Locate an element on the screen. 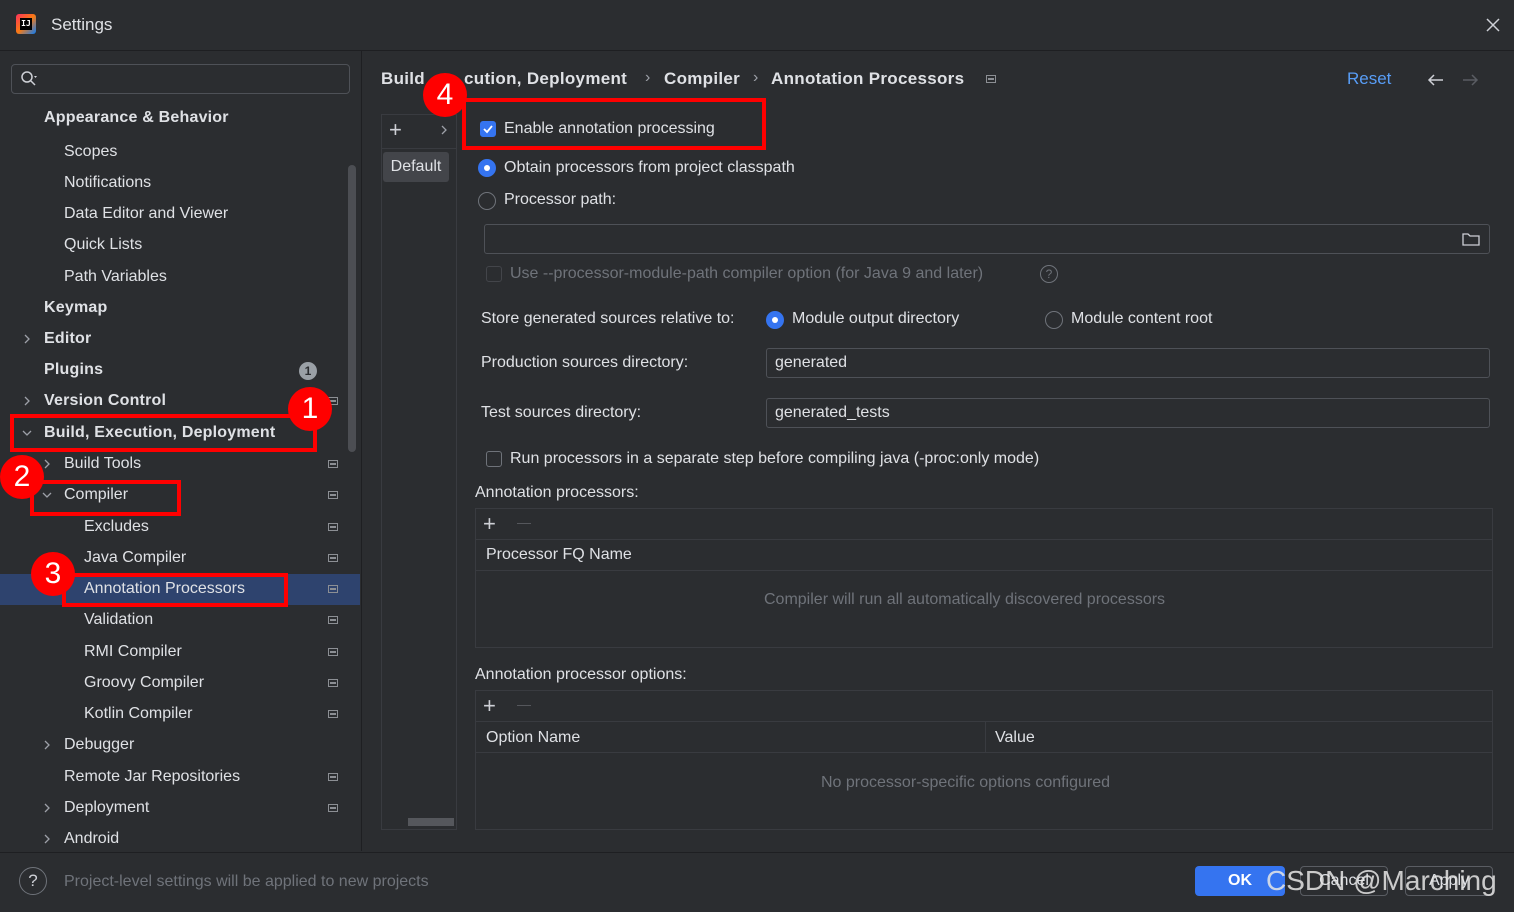  processor-path-label: Processor path: is located at coordinates (560, 200).